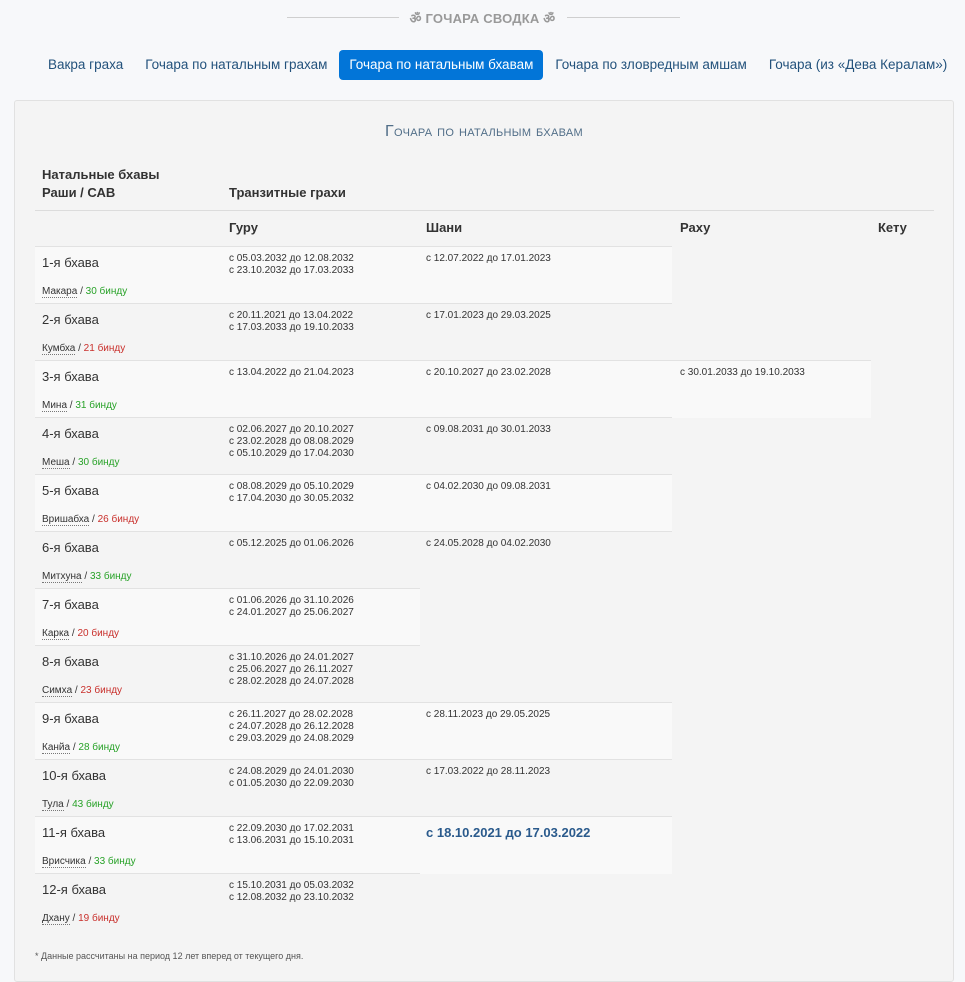 The height and width of the screenshot is (982, 965). I want to click on rashi-name: Дхану, so click(56, 919).